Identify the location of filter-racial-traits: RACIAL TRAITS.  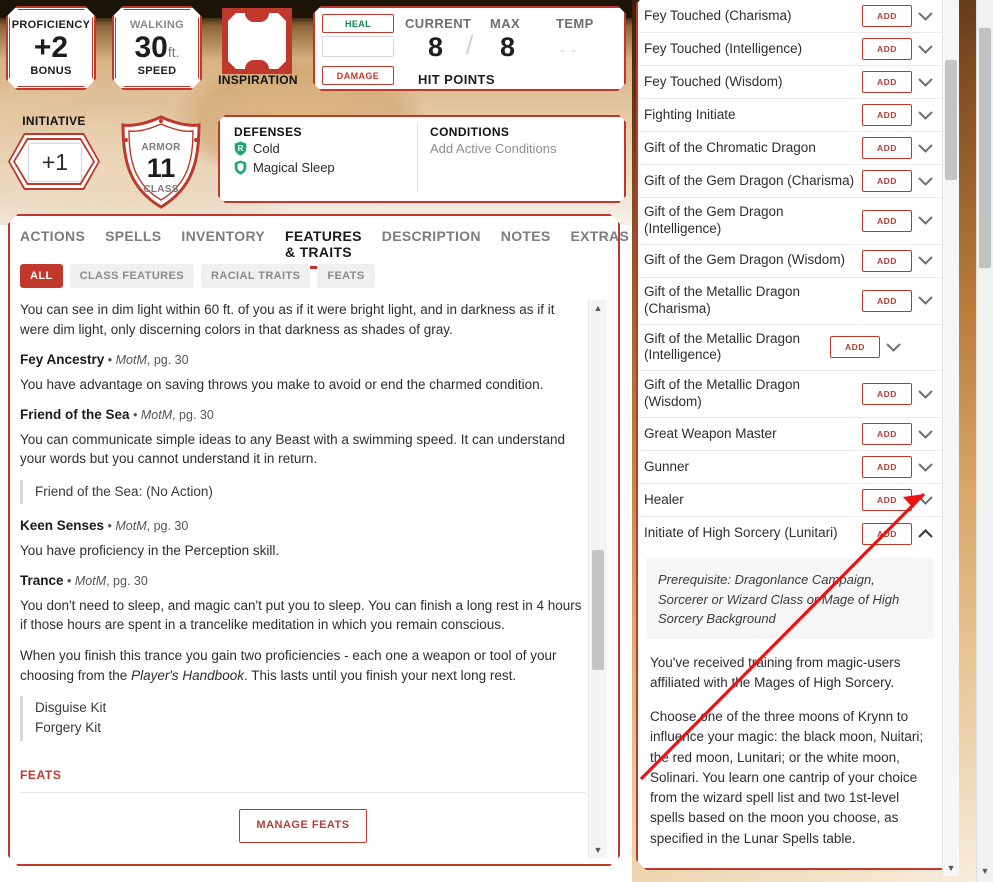
(256, 276).